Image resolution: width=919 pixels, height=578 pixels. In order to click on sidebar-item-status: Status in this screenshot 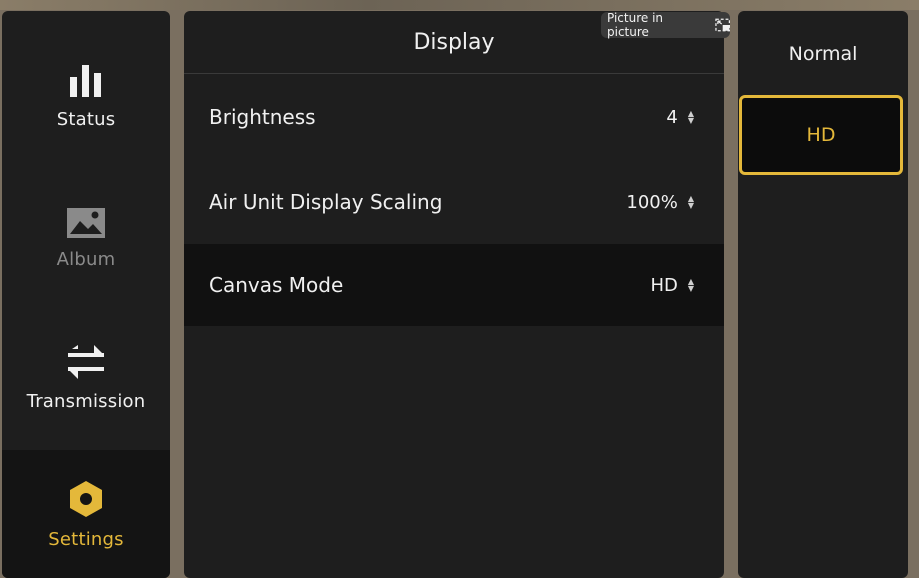, I will do `click(86, 96)`.